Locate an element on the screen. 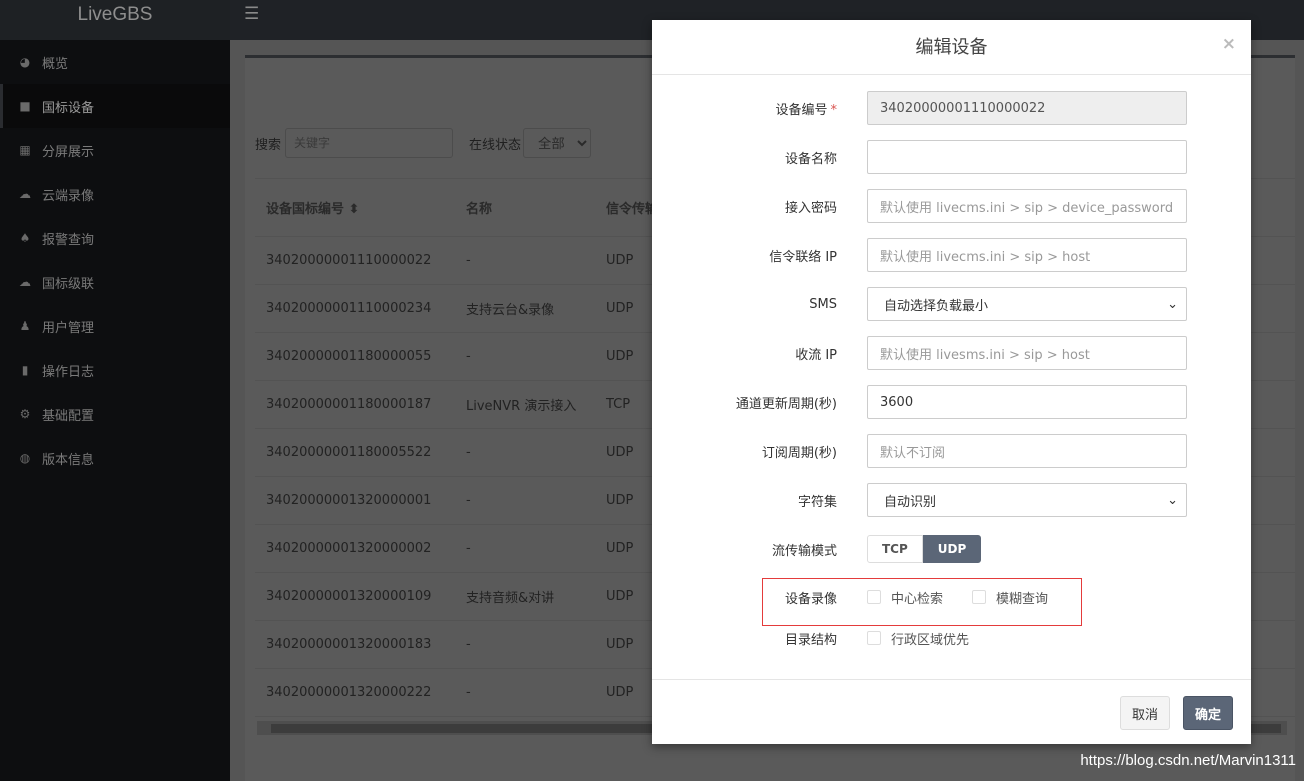 The width and height of the screenshot is (1304, 781). charset-select: 自动识别 ⌄ is located at coordinates (1027, 500).